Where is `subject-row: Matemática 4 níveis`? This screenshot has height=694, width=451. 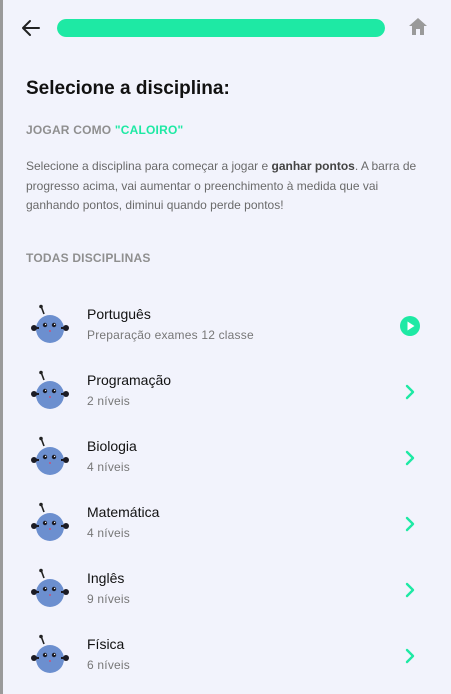
subject-row: Matemática 4 níveis is located at coordinates (225, 523).